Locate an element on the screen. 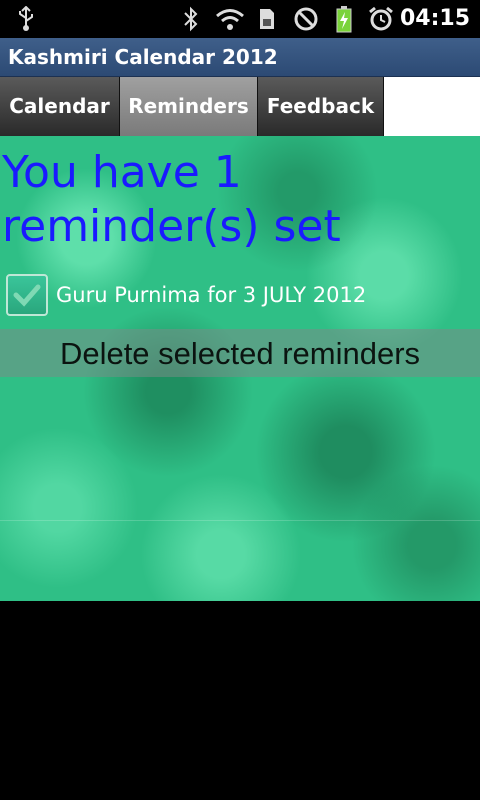  tab-bar: Calendar Reminders Feedback is located at coordinates (240, 106).